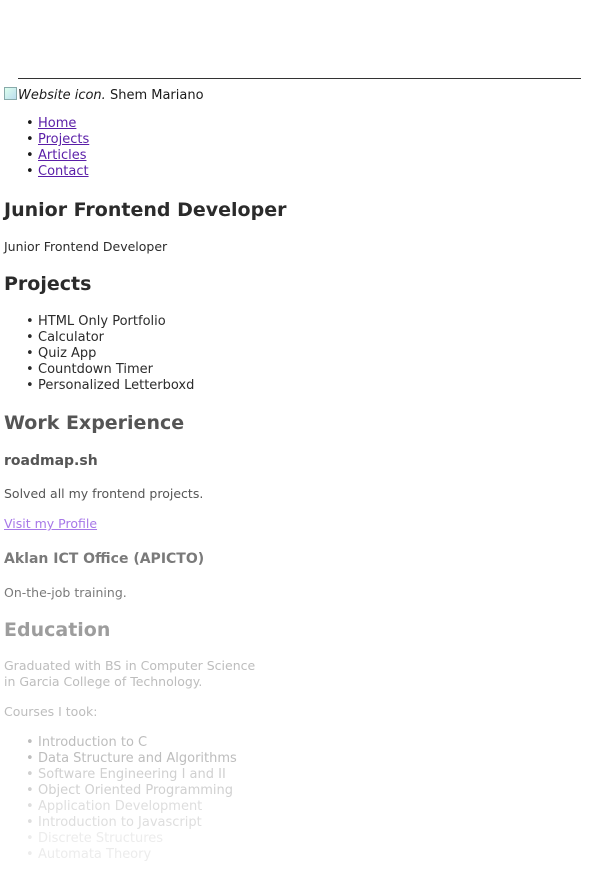 This screenshot has height=878, width=600. What do you see at coordinates (104, 493) in the screenshot?
I see `job-description-roadmap: Solved all my frontend projects.` at bounding box center [104, 493].